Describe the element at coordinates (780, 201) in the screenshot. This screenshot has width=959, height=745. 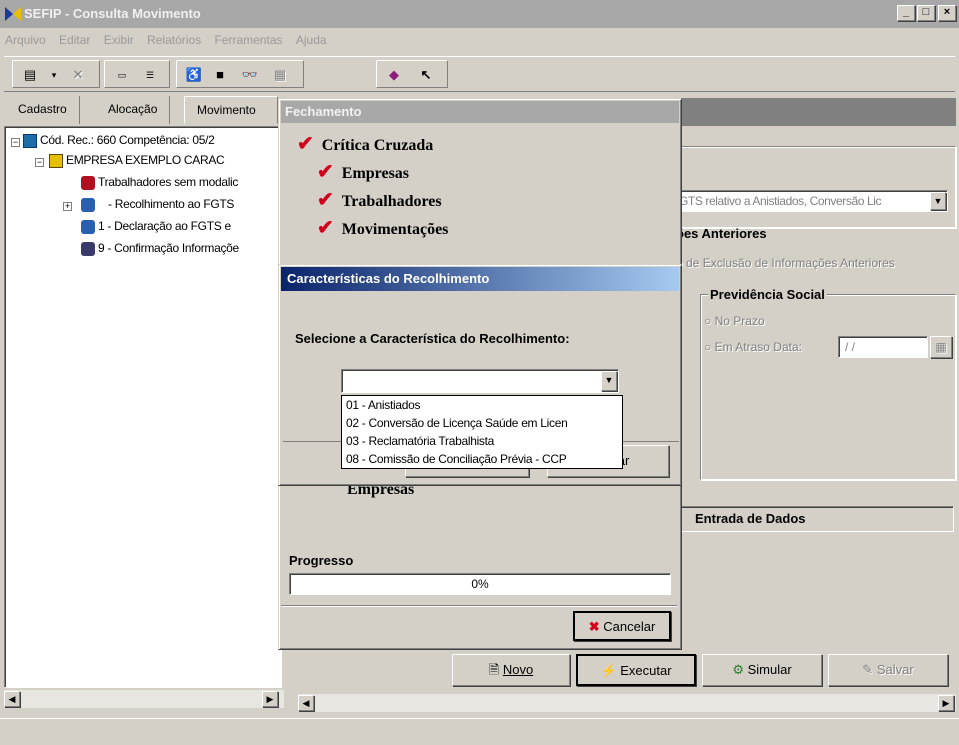
I see `characteristic-combo-value: GTS relativo a Anistiados, Conversão Lic` at that location.